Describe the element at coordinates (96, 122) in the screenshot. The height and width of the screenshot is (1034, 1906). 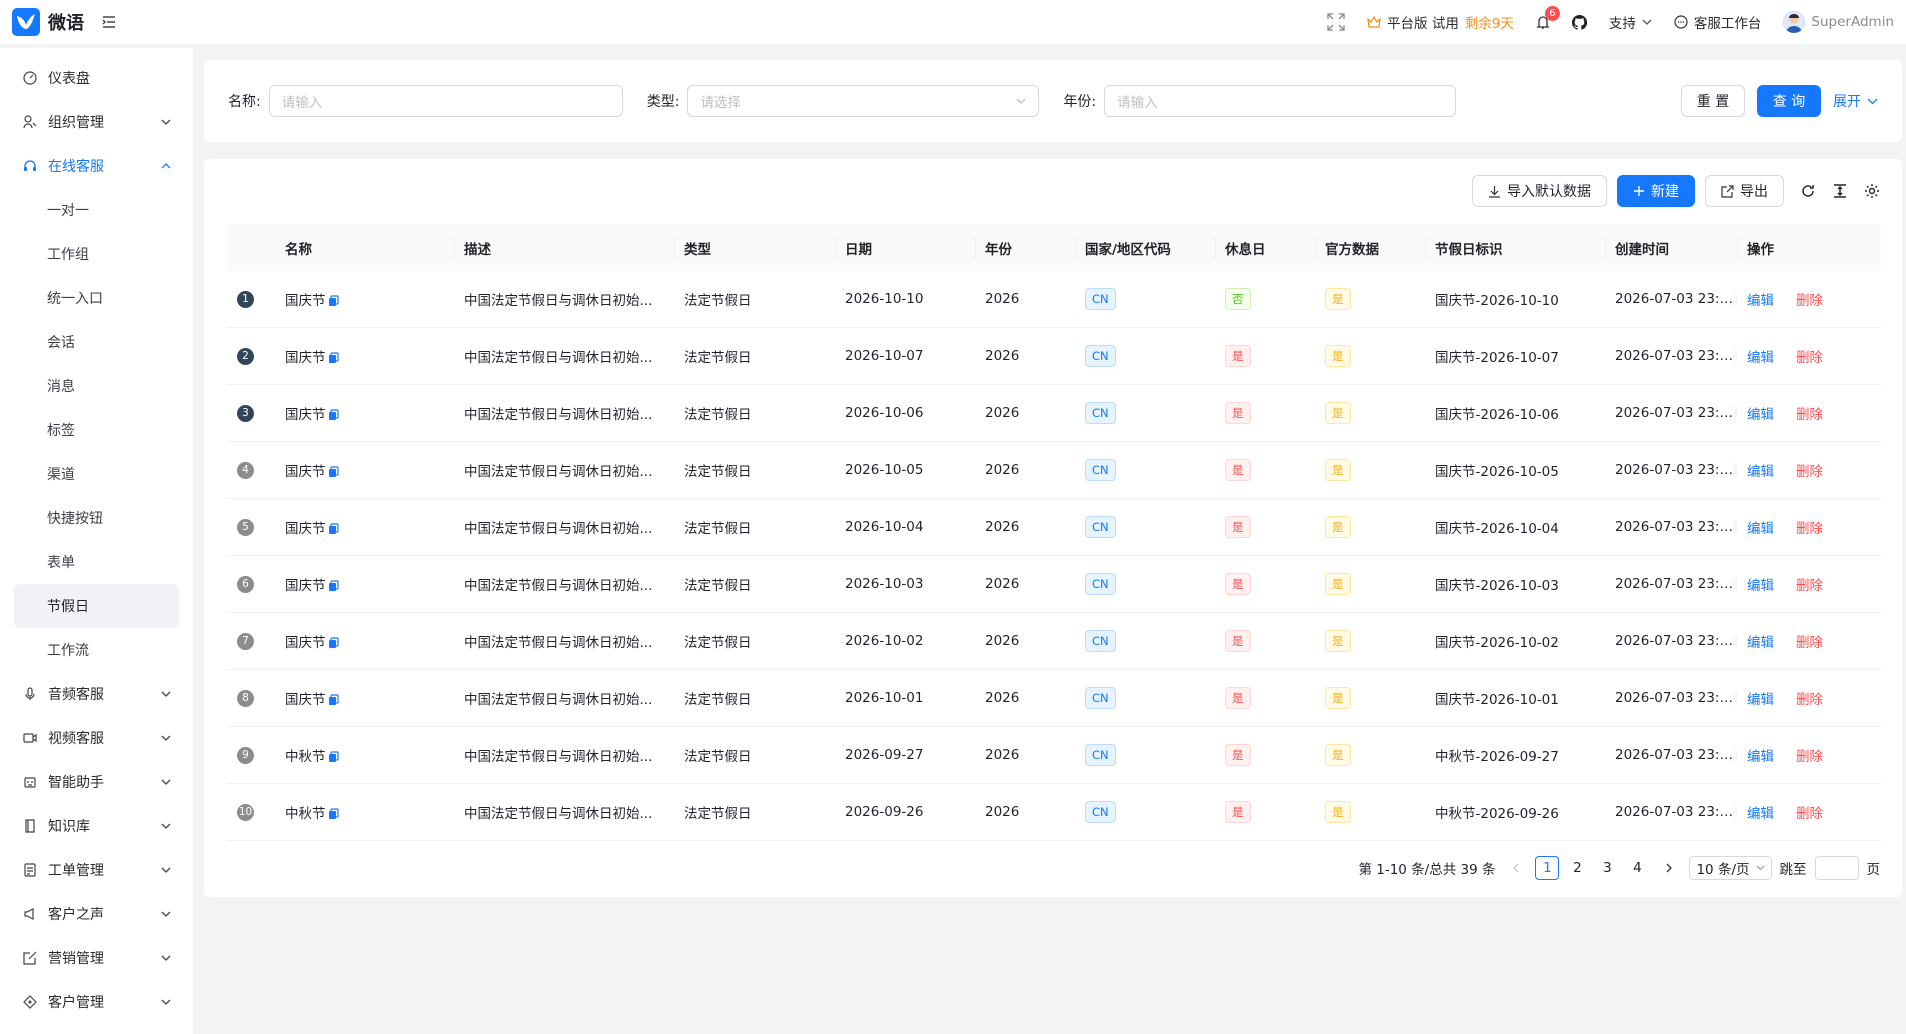
I see `sidebar-item-org: 组织管理` at that location.